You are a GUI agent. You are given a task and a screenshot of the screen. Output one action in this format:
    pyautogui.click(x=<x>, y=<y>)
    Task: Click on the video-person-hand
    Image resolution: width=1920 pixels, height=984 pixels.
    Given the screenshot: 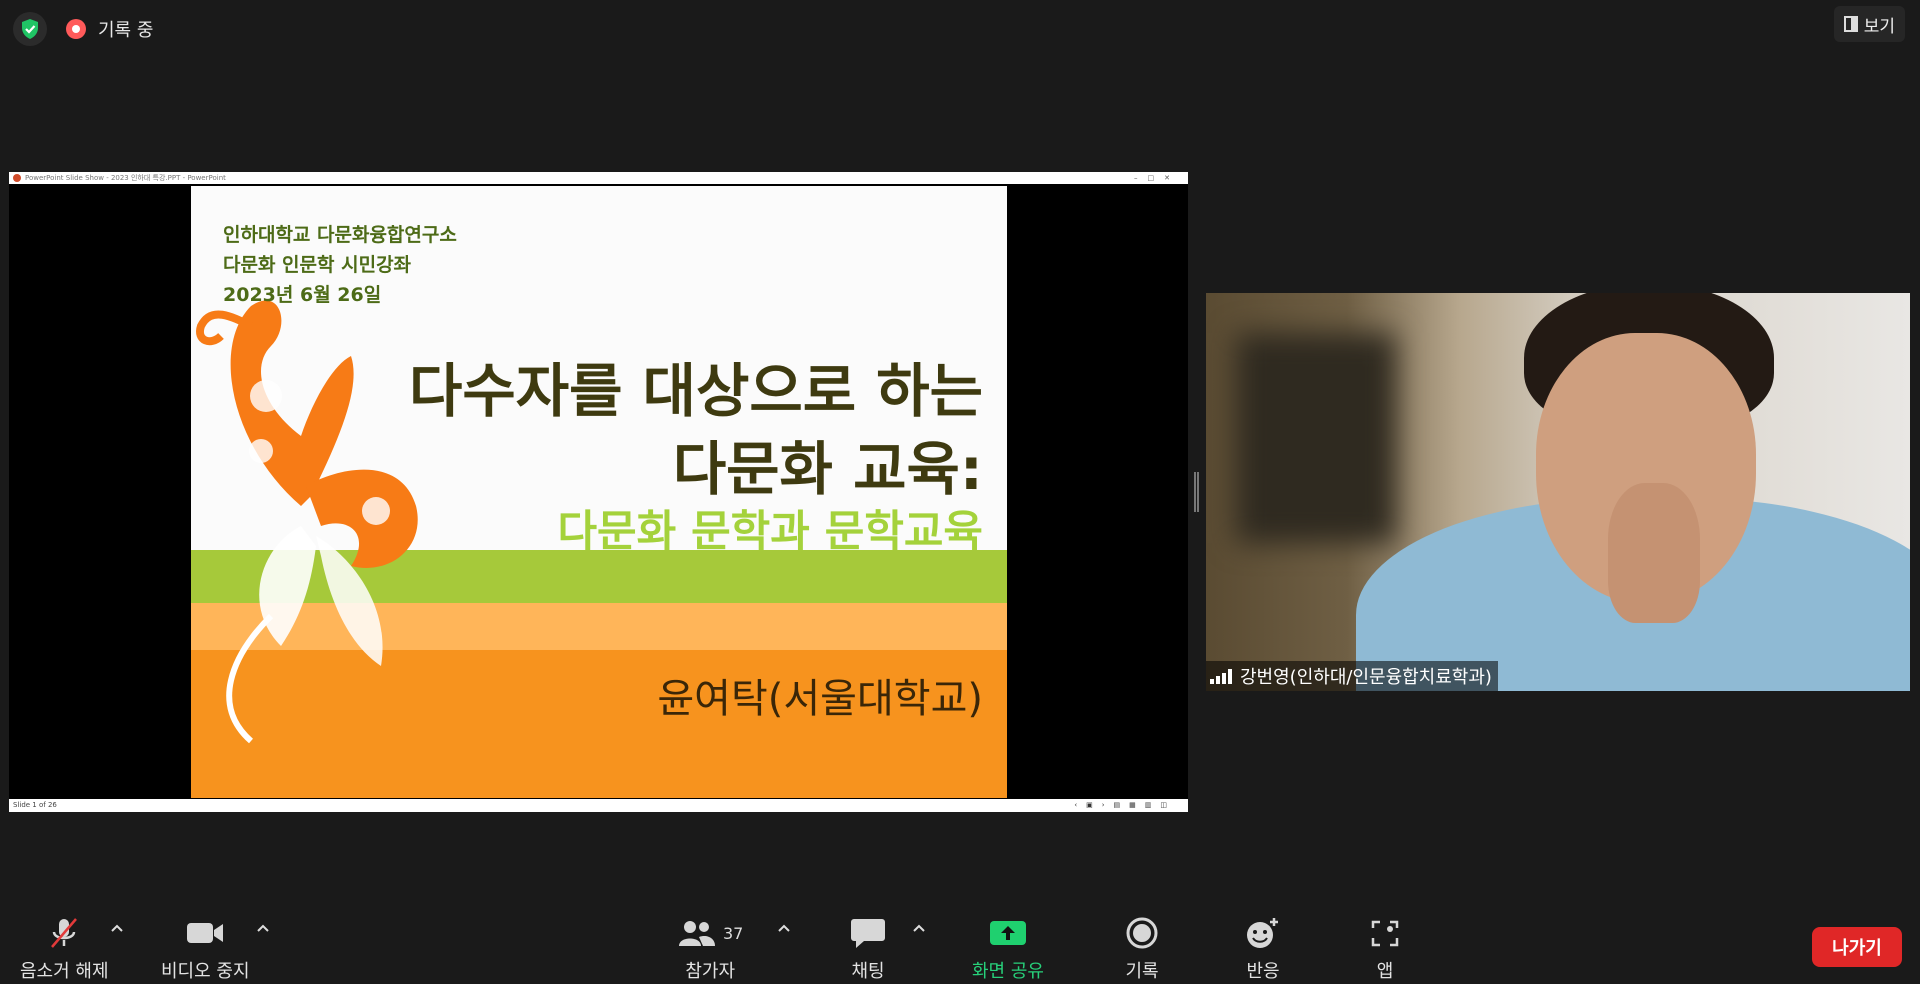 What is the action you would take?
    pyautogui.click(x=1654, y=553)
    